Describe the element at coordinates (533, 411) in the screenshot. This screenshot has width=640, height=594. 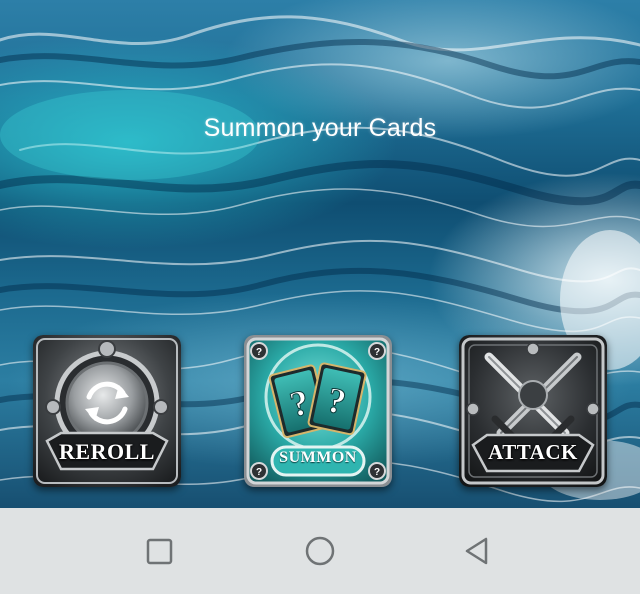
I see `attack-button: ATTACK` at that location.